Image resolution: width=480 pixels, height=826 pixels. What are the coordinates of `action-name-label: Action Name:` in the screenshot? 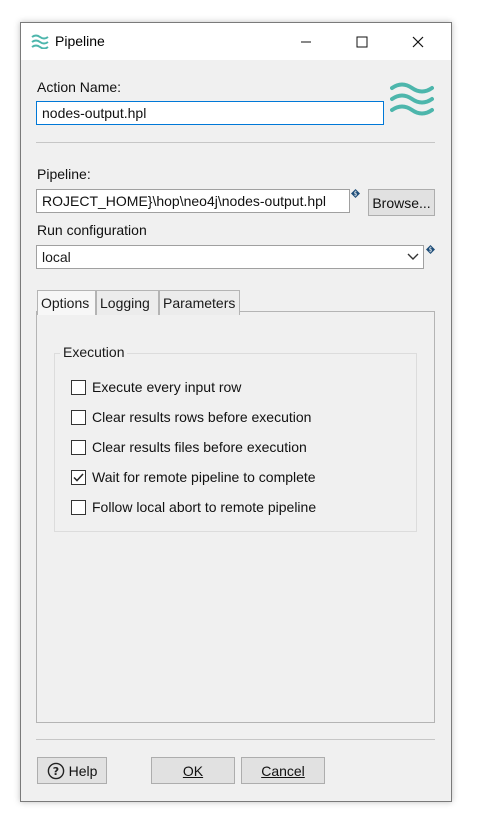 It's located at (79, 87).